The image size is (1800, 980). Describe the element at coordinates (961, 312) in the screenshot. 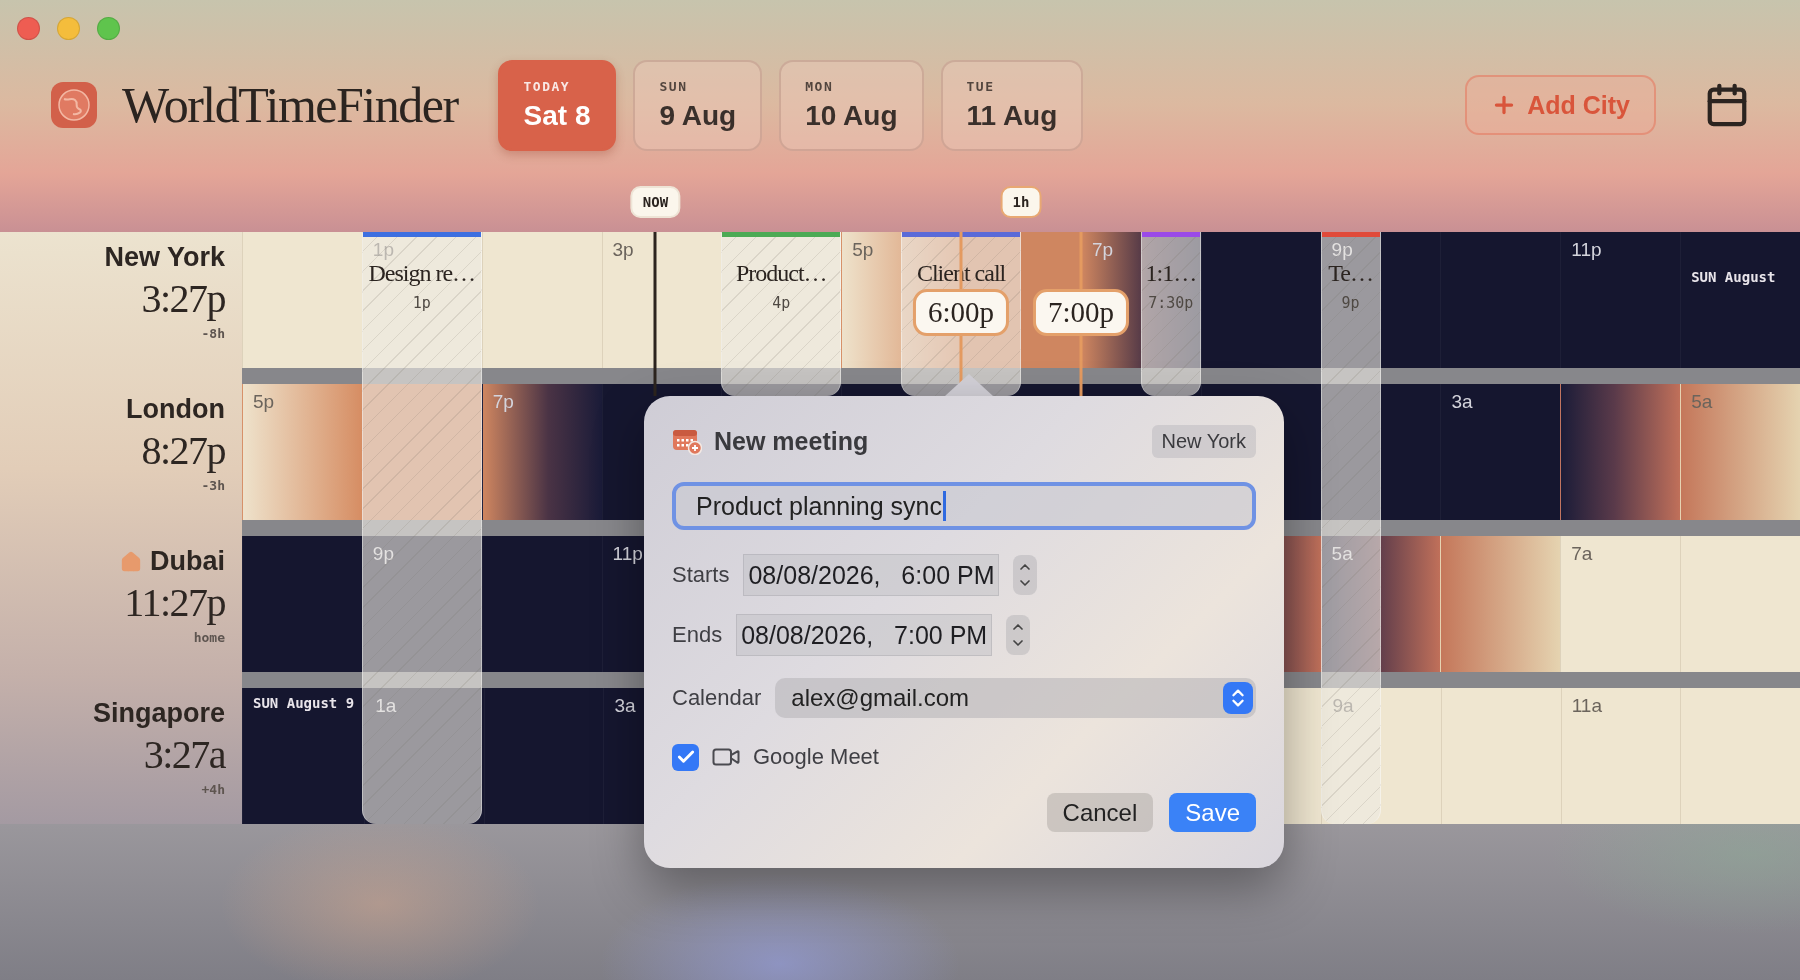

I see `start-time-handle: 6:00p` at that location.